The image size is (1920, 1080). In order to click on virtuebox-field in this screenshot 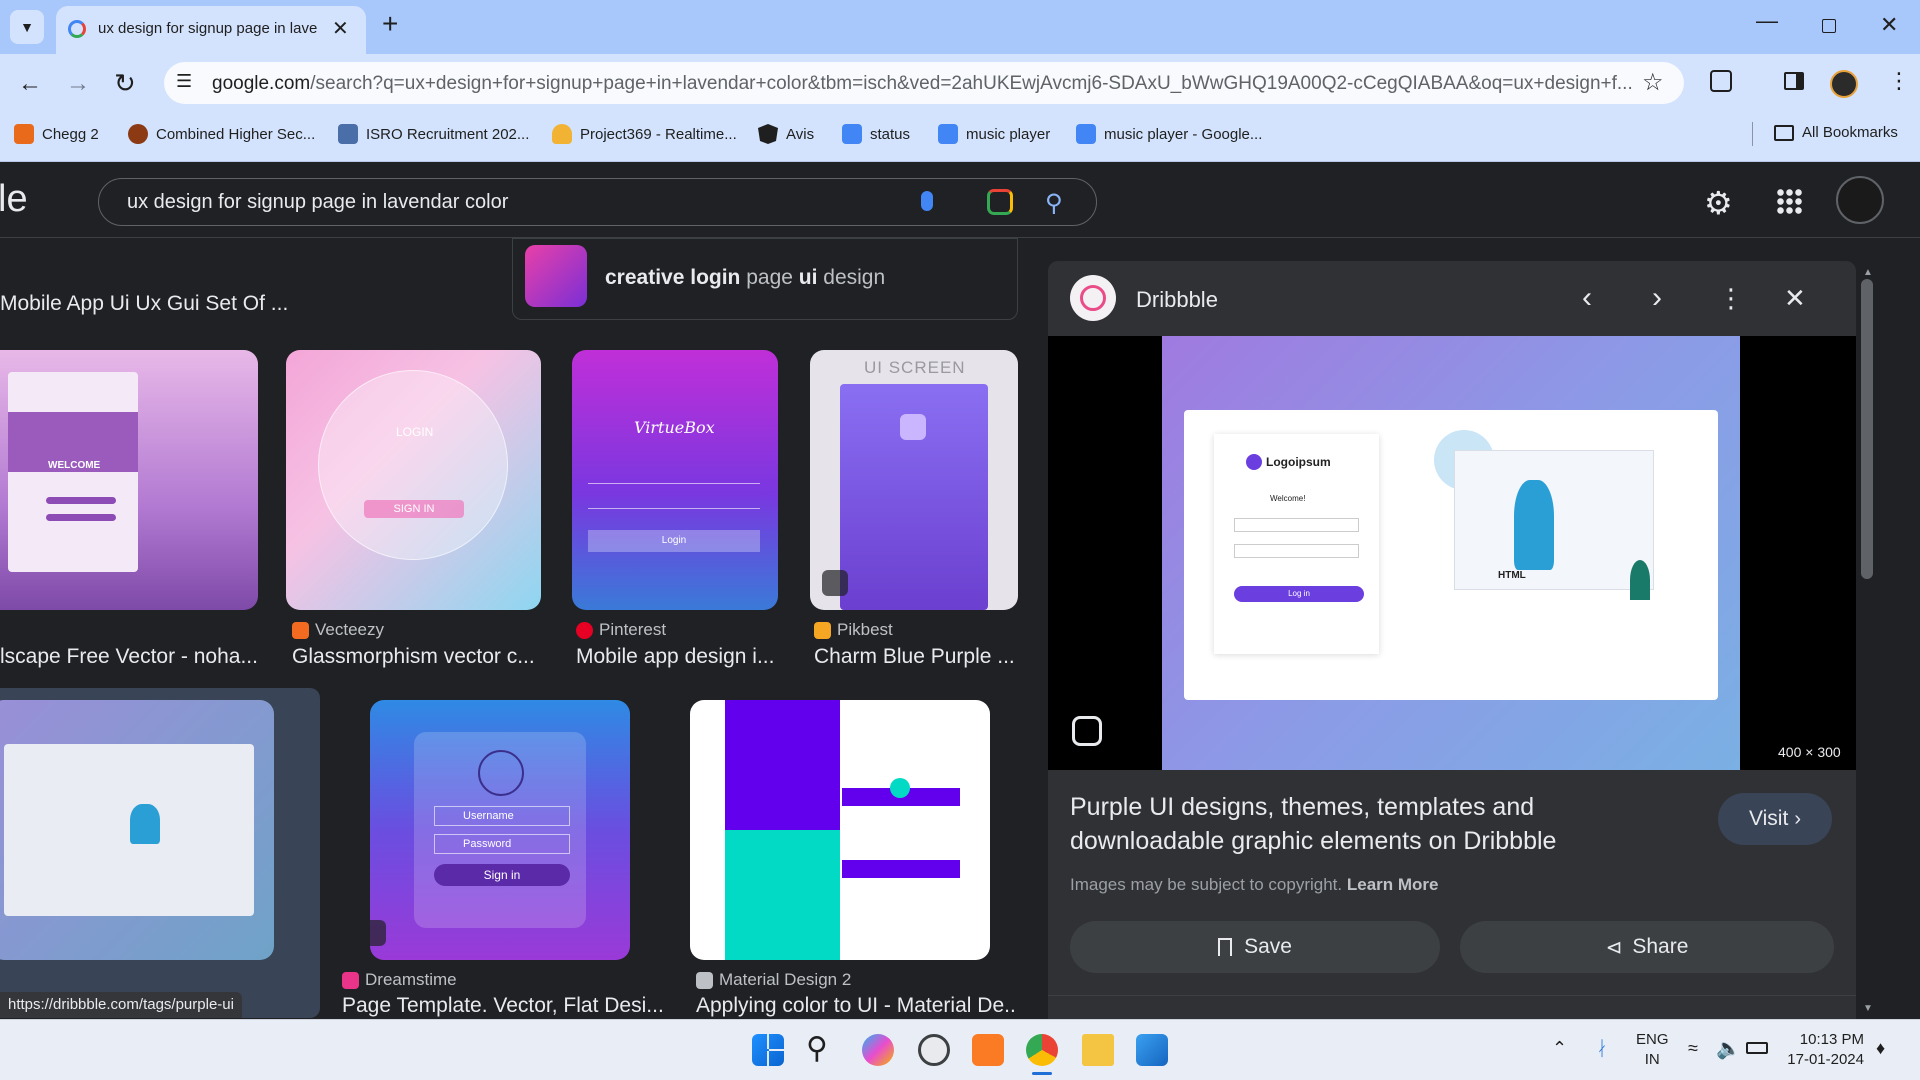, I will do `click(674, 502)`.